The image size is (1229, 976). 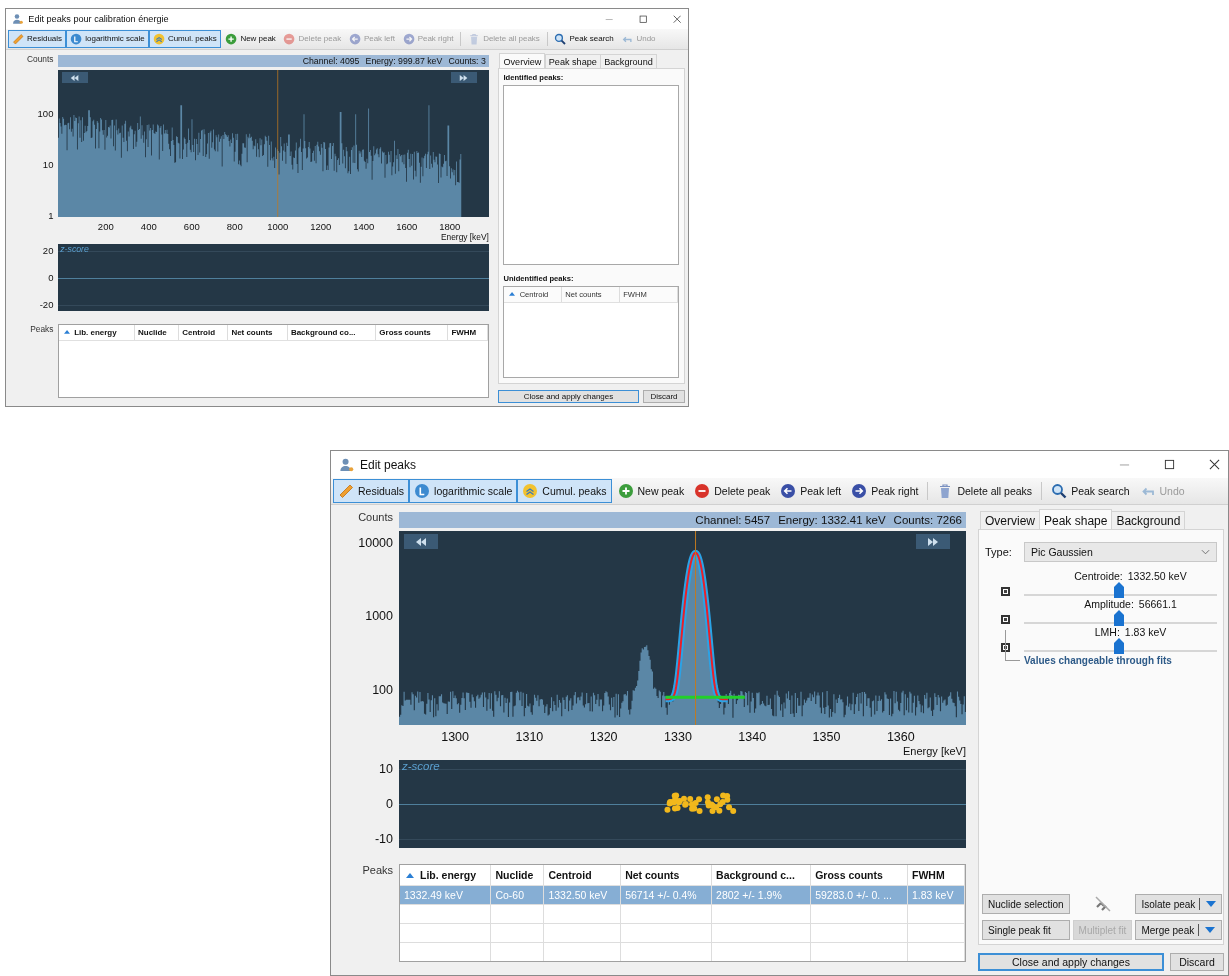 What do you see at coordinates (467, 60) in the screenshot?
I see `readout-text: Counts: 3` at bounding box center [467, 60].